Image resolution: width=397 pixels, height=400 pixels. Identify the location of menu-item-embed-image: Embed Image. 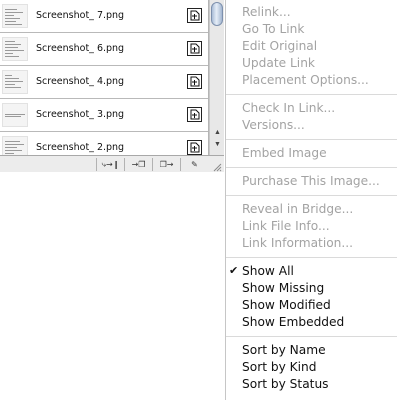
(311, 153).